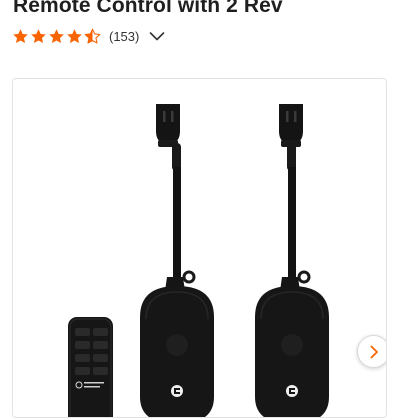  I want to click on rating-stars, so click(56, 36).